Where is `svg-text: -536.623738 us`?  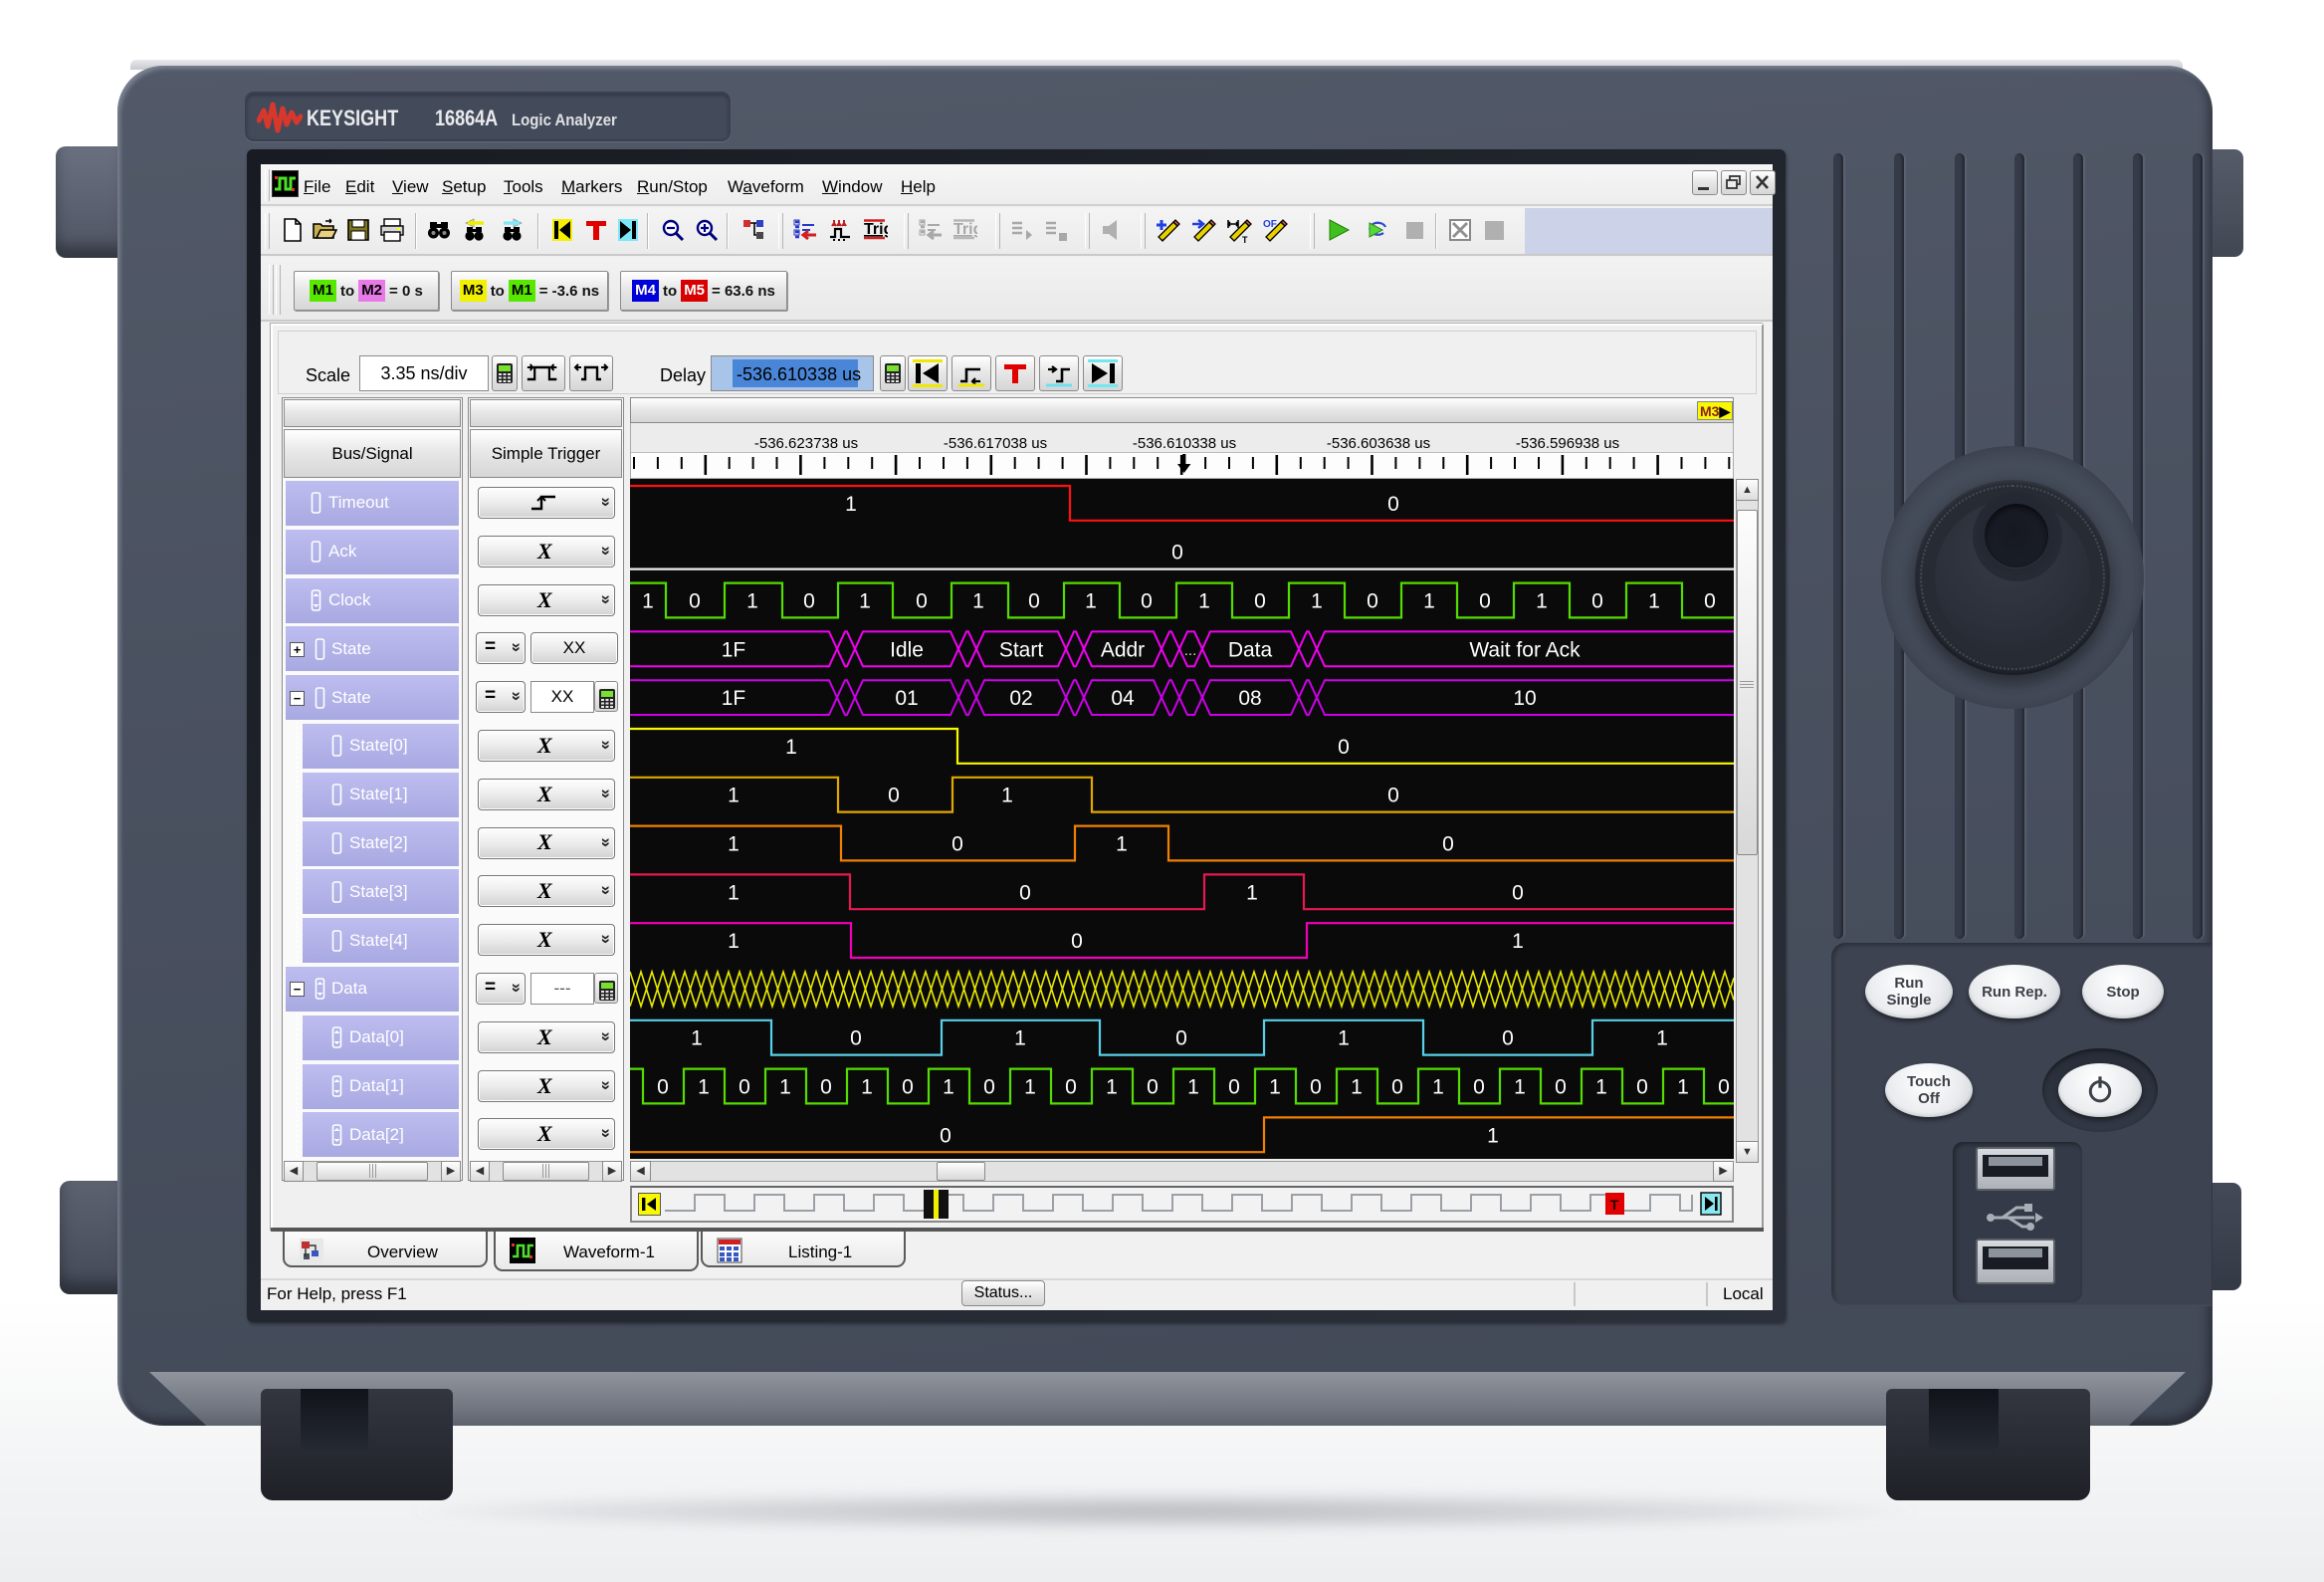
svg-text: -536.623738 us is located at coordinates (806, 443).